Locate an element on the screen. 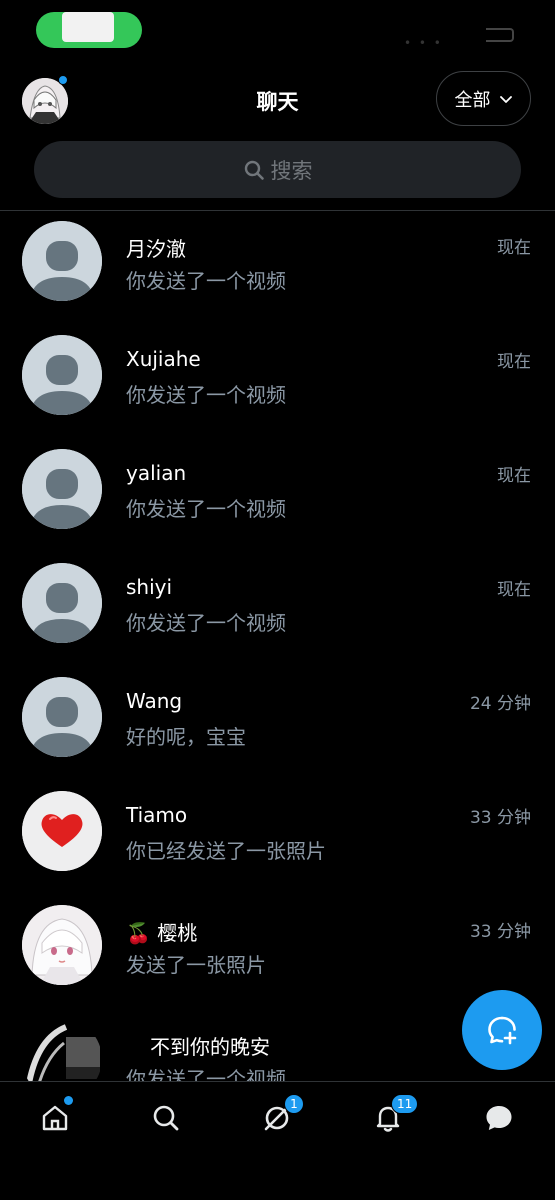 The height and width of the screenshot is (1200, 555). filter-label: 全部 is located at coordinates (472, 100).